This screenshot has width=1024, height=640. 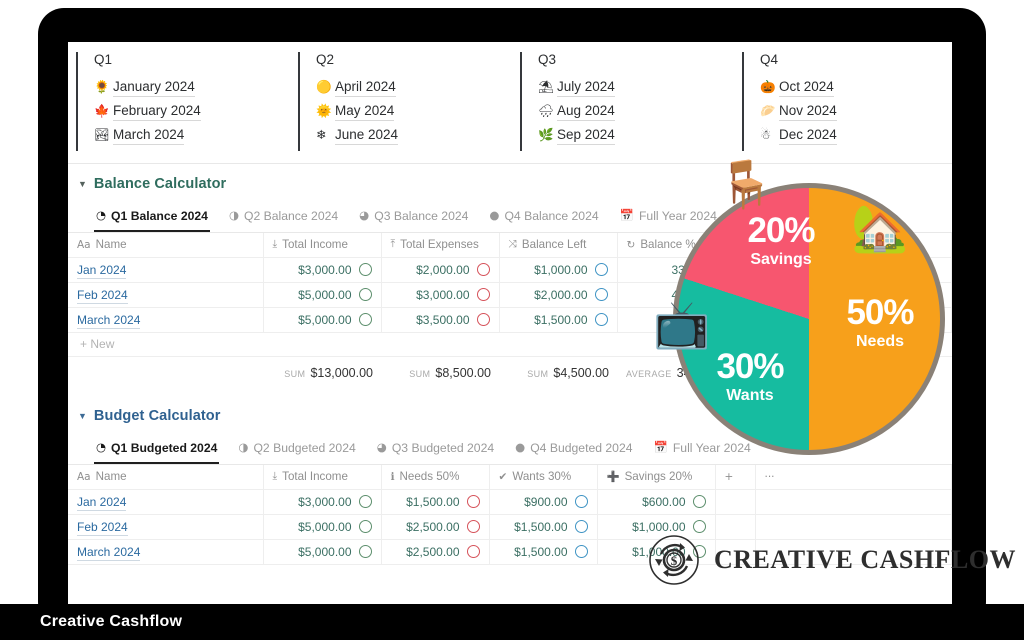 I want to click on column-header-balance-left: ⤨ Balance Left, so click(x=558, y=245).